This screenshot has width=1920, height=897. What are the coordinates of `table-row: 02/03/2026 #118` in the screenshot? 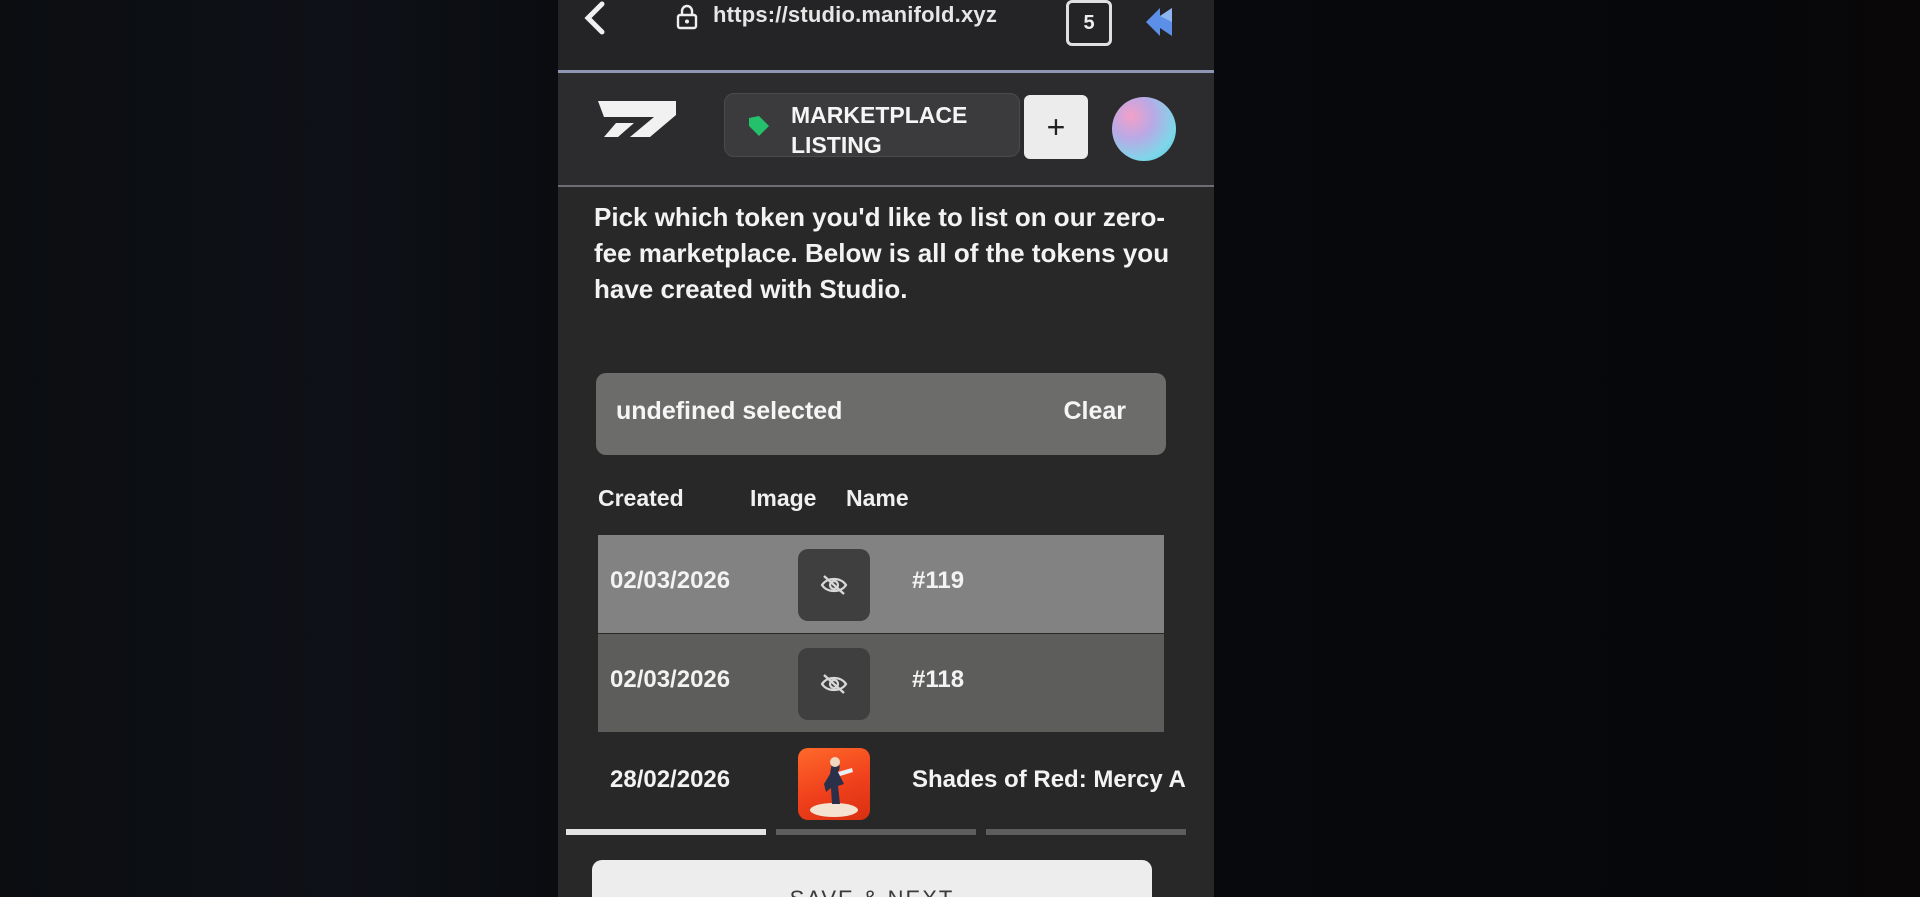 It's located at (881, 683).